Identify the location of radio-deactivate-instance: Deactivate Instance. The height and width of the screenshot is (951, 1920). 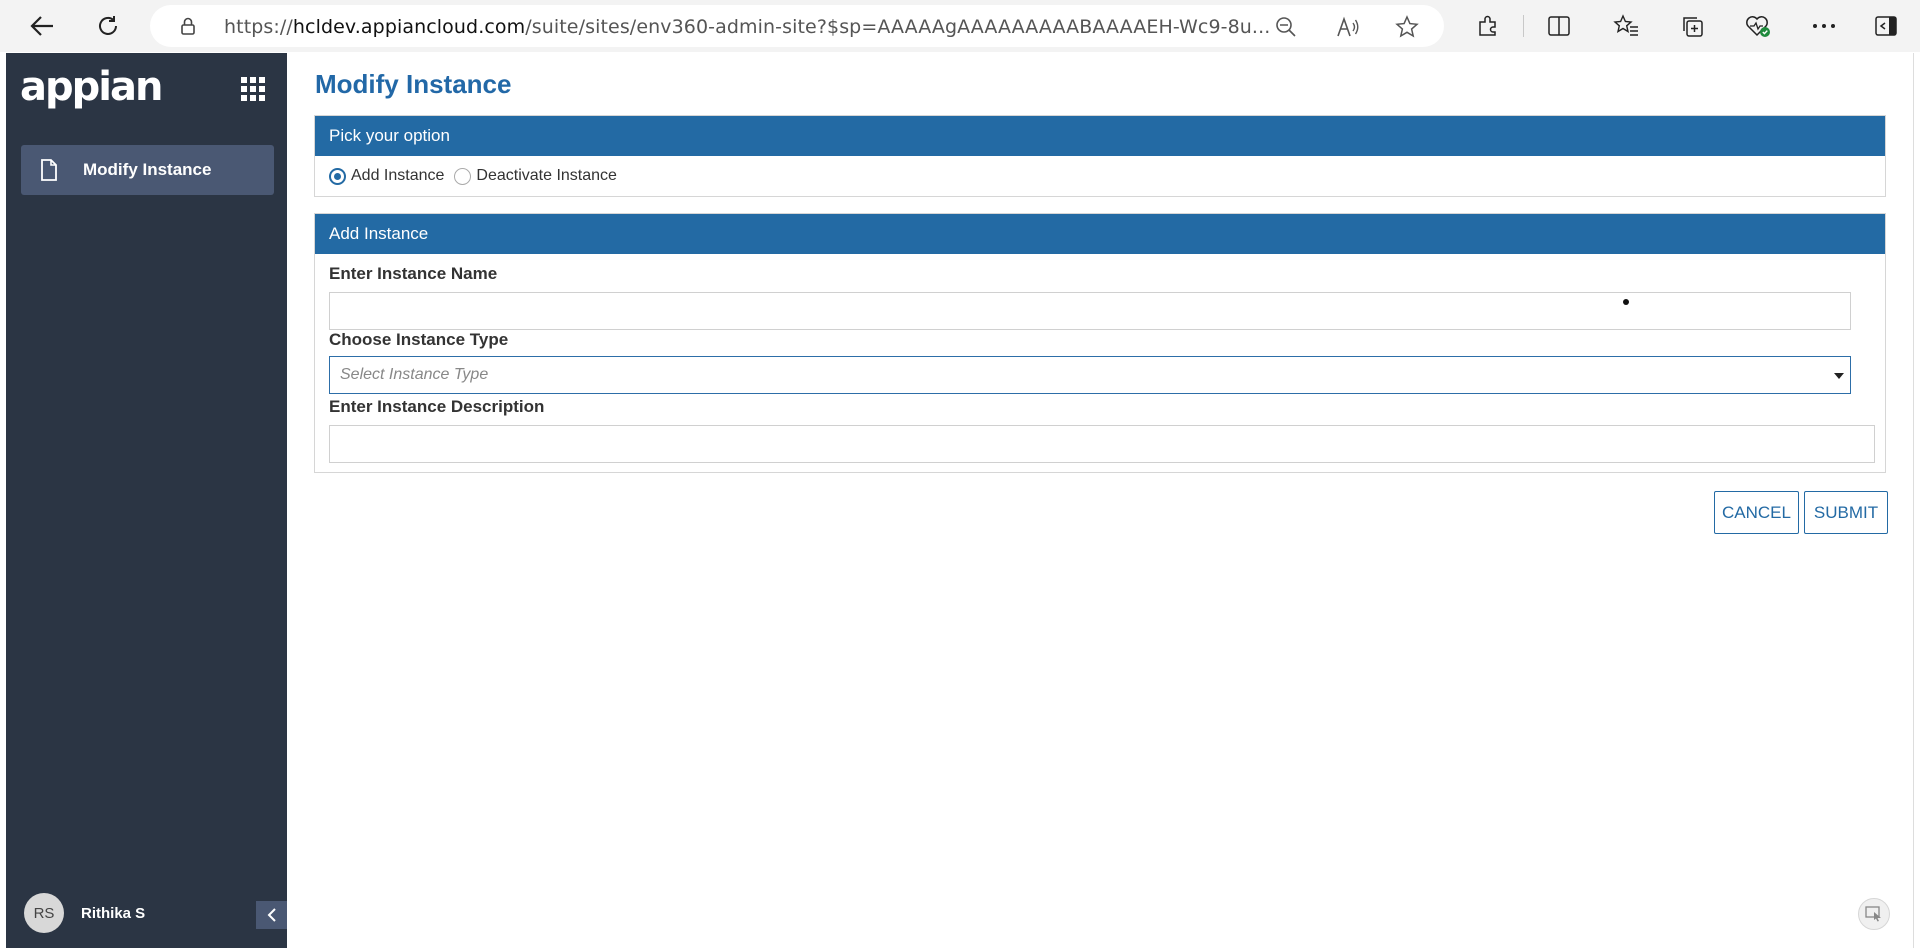
(535, 176).